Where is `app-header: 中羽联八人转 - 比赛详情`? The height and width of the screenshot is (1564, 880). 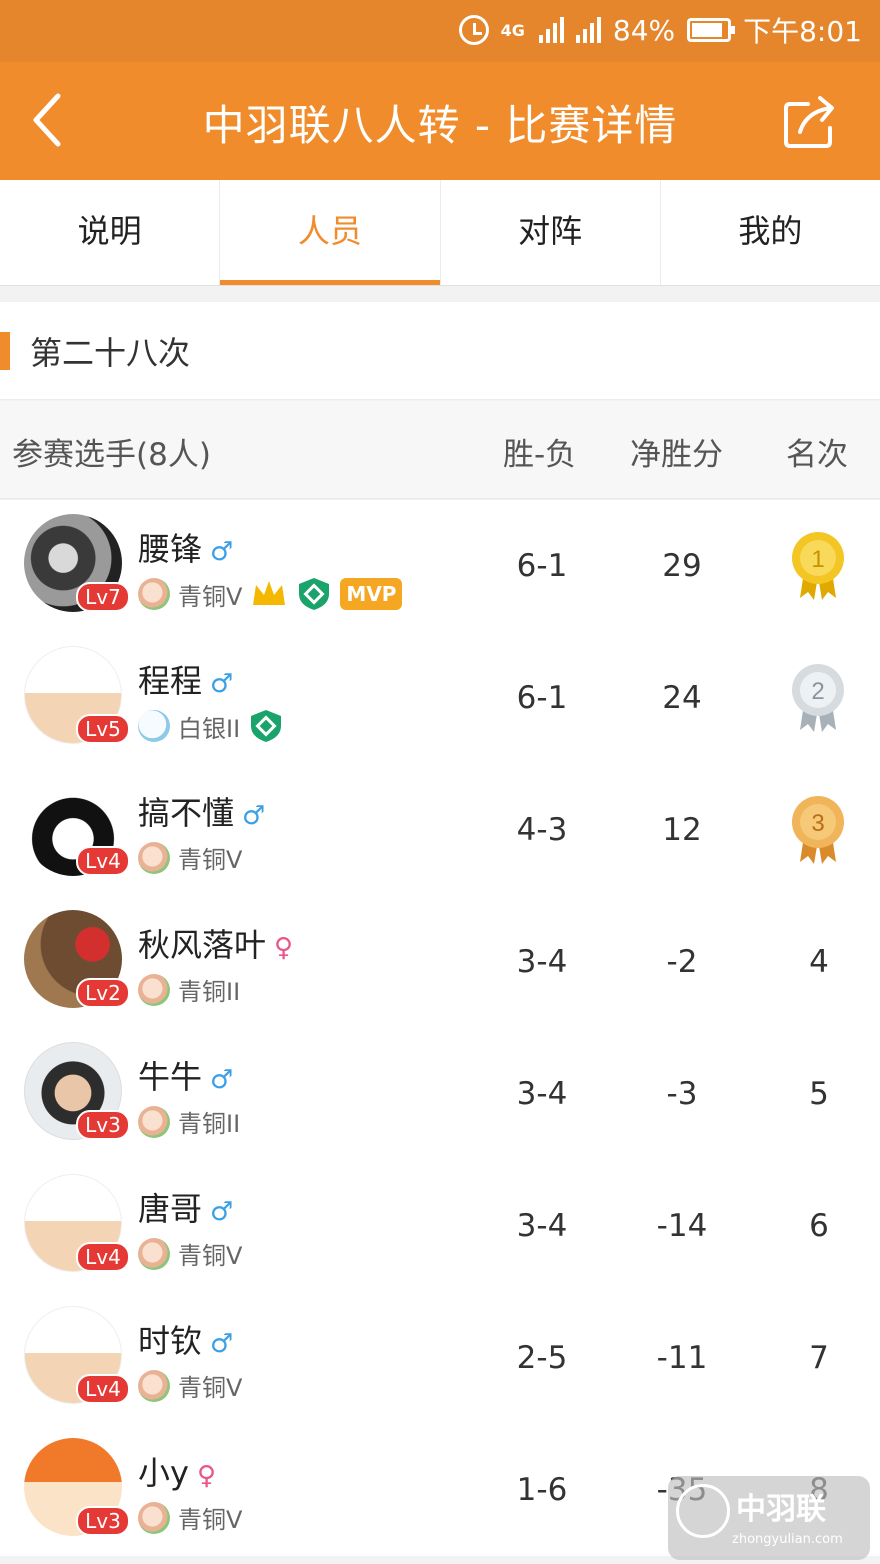 app-header: 中羽联八人转 - 比赛详情 is located at coordinates (440, 121).